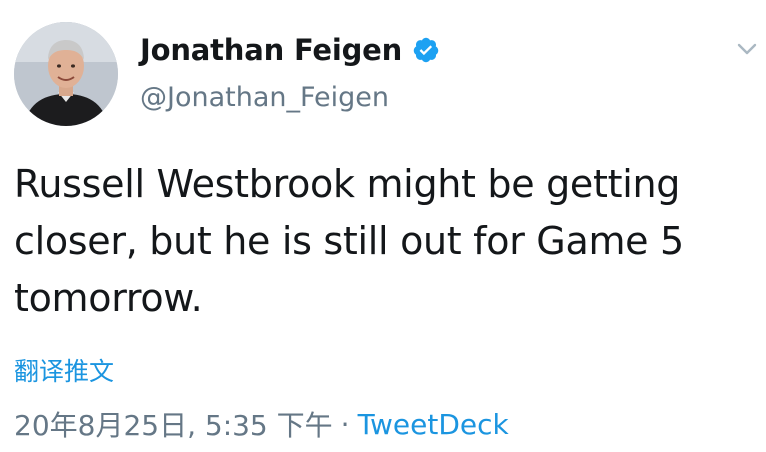 The image size is (766, 452). I want to click on chevron-down-icon, so click(747, 49).